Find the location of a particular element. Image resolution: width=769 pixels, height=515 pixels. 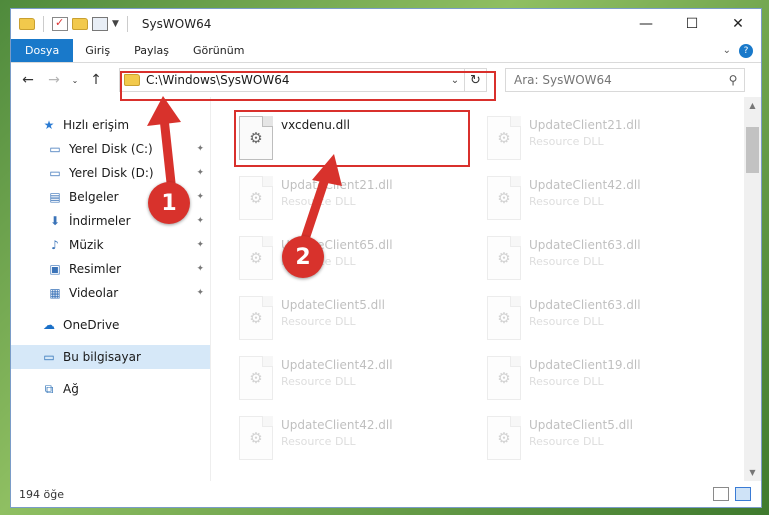

file-name: vxcdenu.dll is located at coordinates (315, 125).